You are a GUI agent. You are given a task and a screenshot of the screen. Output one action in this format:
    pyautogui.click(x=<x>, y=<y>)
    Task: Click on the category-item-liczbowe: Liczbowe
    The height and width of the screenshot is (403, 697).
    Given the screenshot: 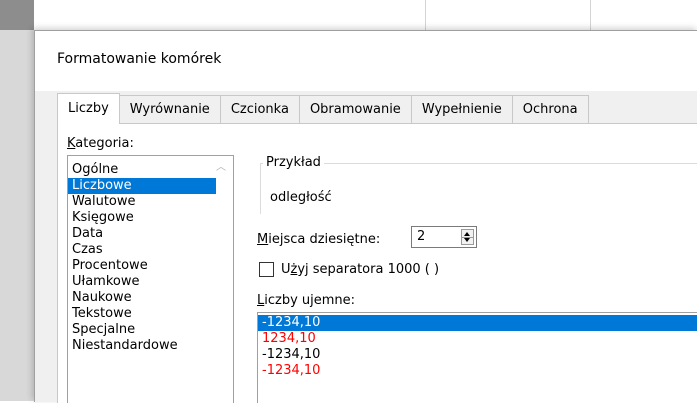 What is the action you would take?
    pyautogui.click(x=142, y=186)
    